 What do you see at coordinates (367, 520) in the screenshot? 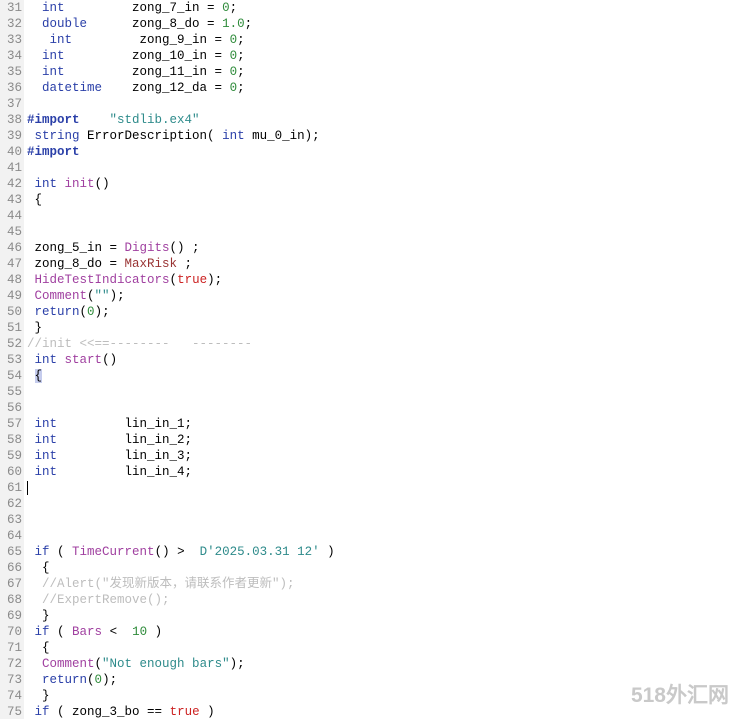
I see `code-line: 63` at bounding box center [367, 520].